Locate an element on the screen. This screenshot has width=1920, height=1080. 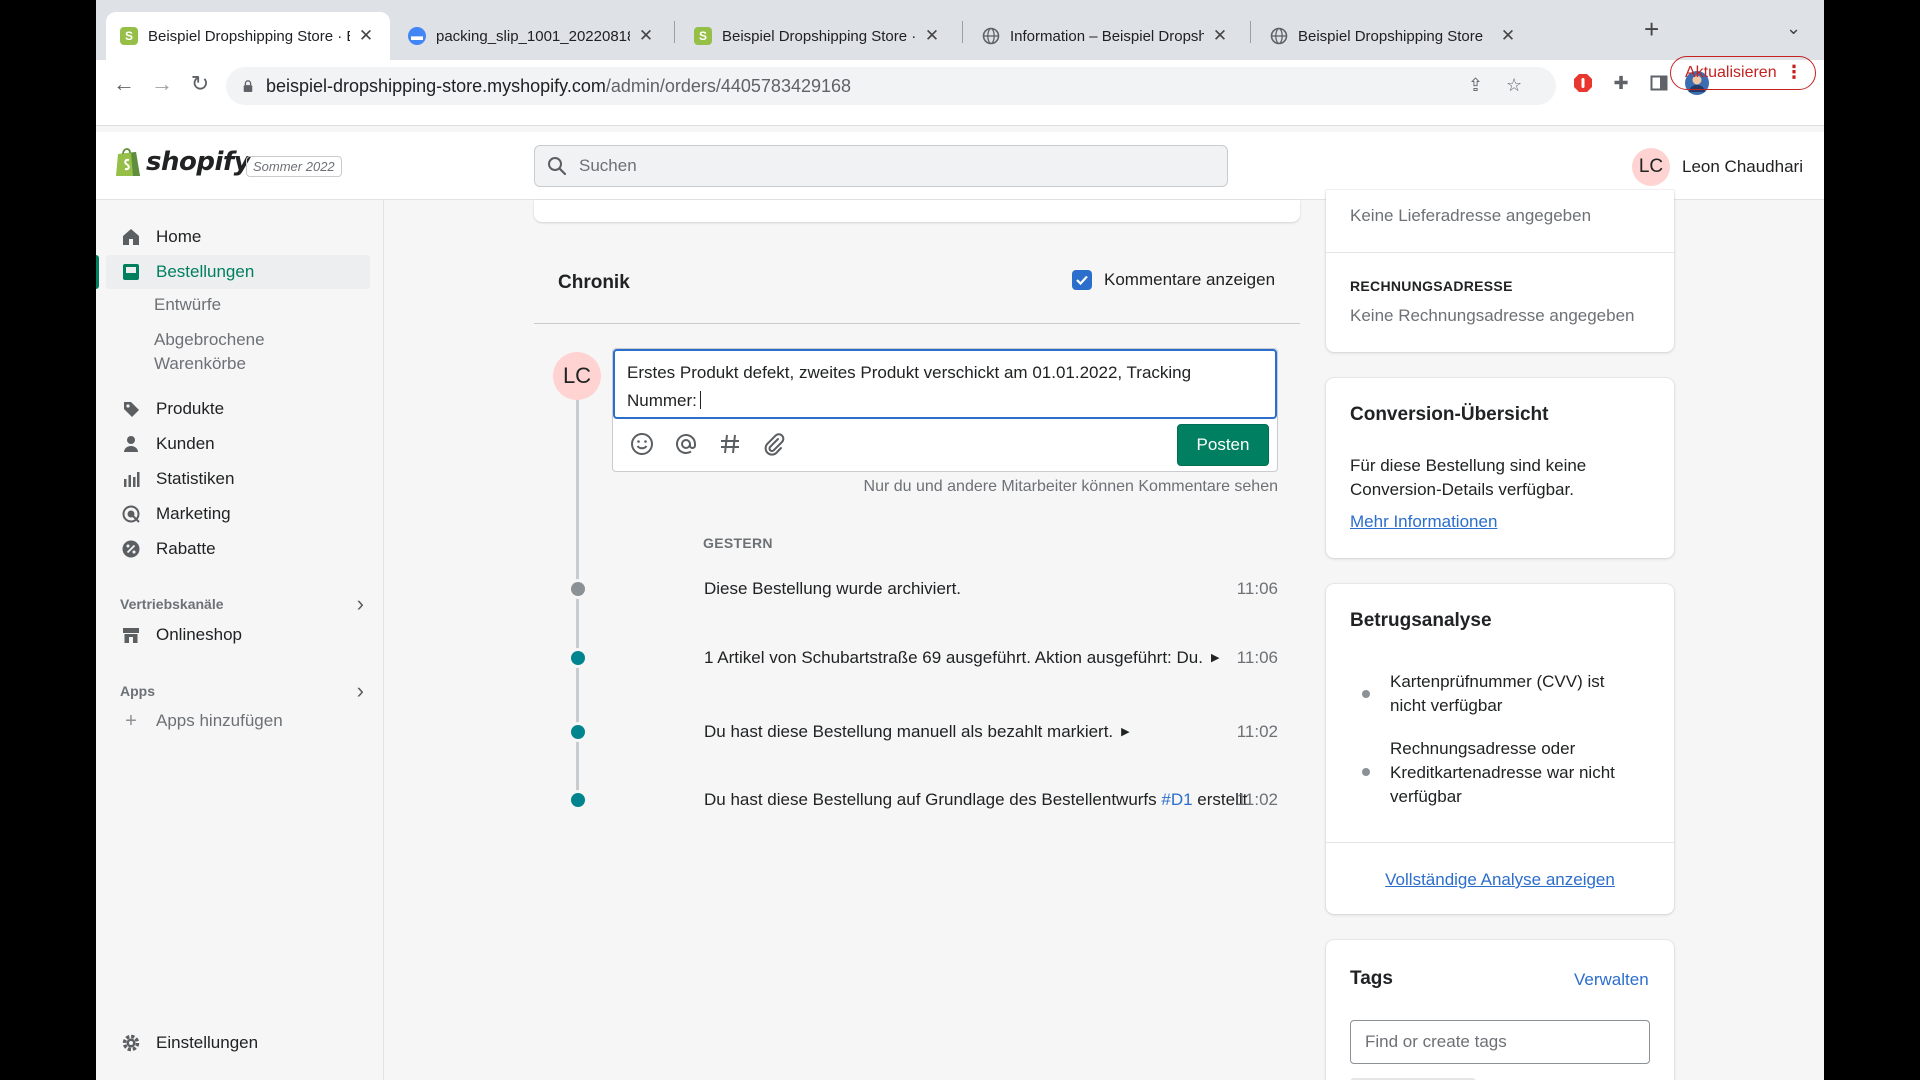
update-browser-button: Aktualisieren ⋮ is located at coordinates (1743, 73).